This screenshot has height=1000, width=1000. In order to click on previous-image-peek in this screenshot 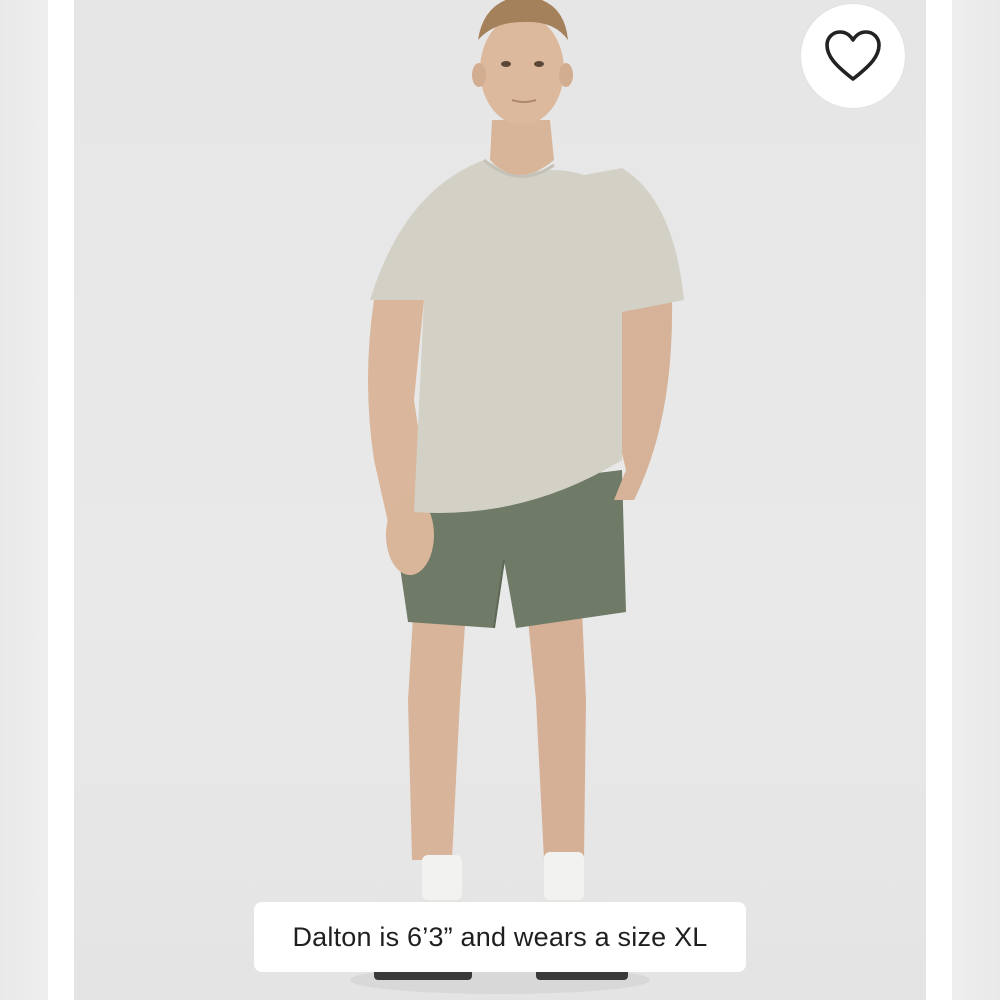, I will do `click(24, 500)`.